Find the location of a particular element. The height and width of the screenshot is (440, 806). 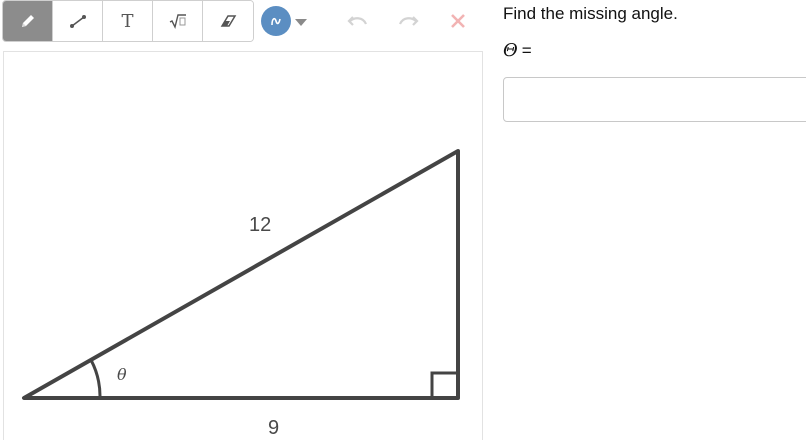

answer-label: Θ = is located at coordinates (517, 50).